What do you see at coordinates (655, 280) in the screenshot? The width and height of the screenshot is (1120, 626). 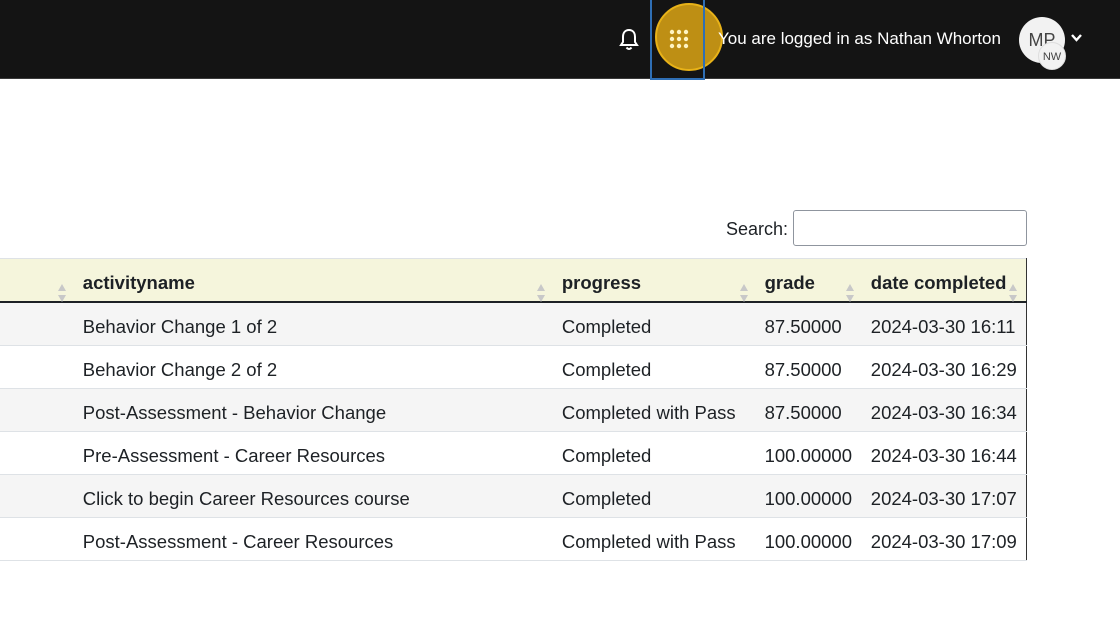 I see `column-header-progress: progress` at bounding box center [655, 280].